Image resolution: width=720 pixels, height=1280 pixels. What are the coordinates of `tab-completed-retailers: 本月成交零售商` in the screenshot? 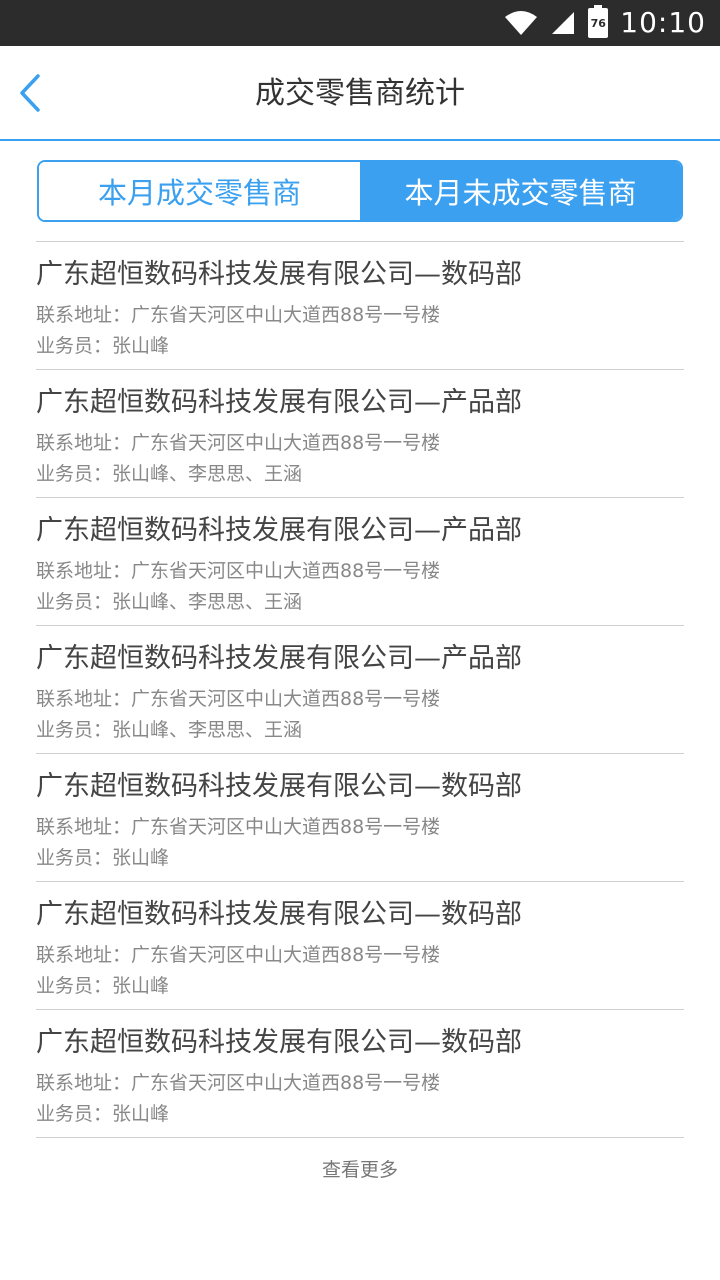 It's located at (199, 191).